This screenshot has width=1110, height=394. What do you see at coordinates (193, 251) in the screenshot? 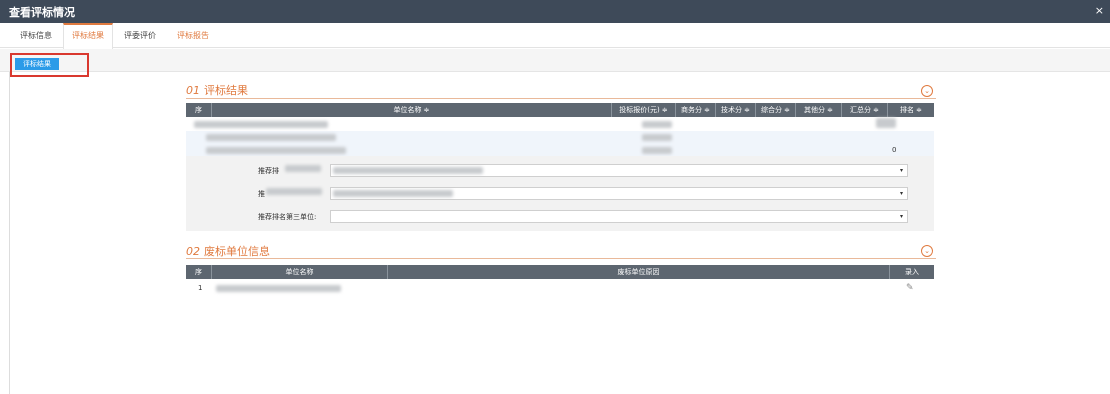
I see `section-number: 02` at bounding box center [193, 251].